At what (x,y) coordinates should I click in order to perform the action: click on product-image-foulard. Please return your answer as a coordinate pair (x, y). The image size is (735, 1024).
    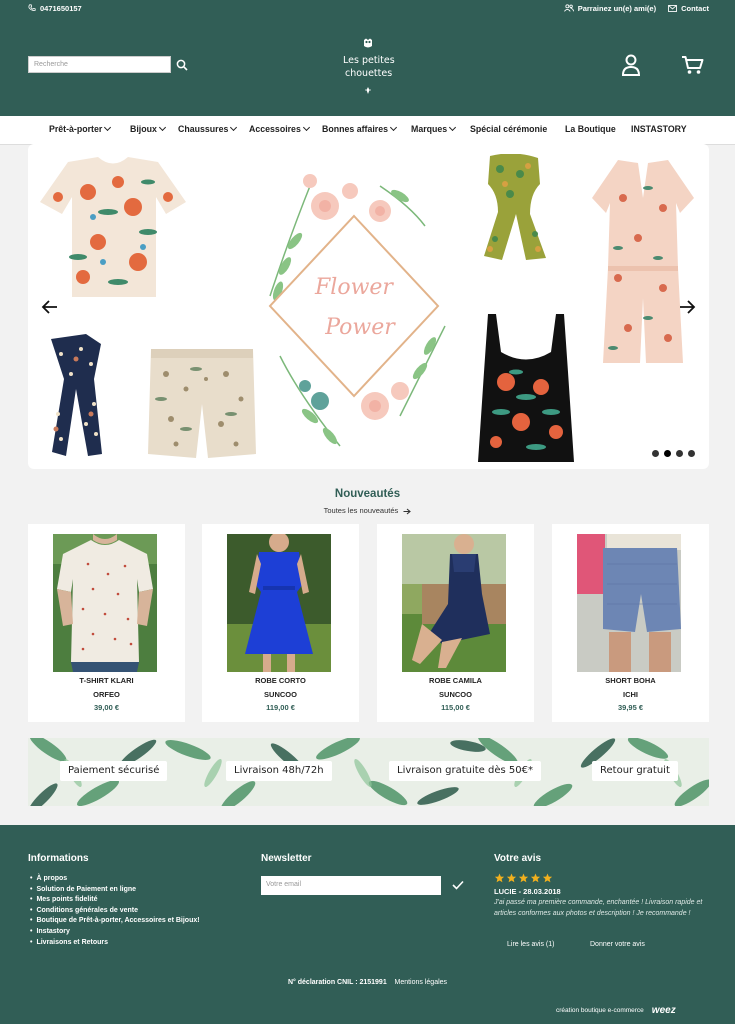
    Looking at the image, I should click on (76, 395).